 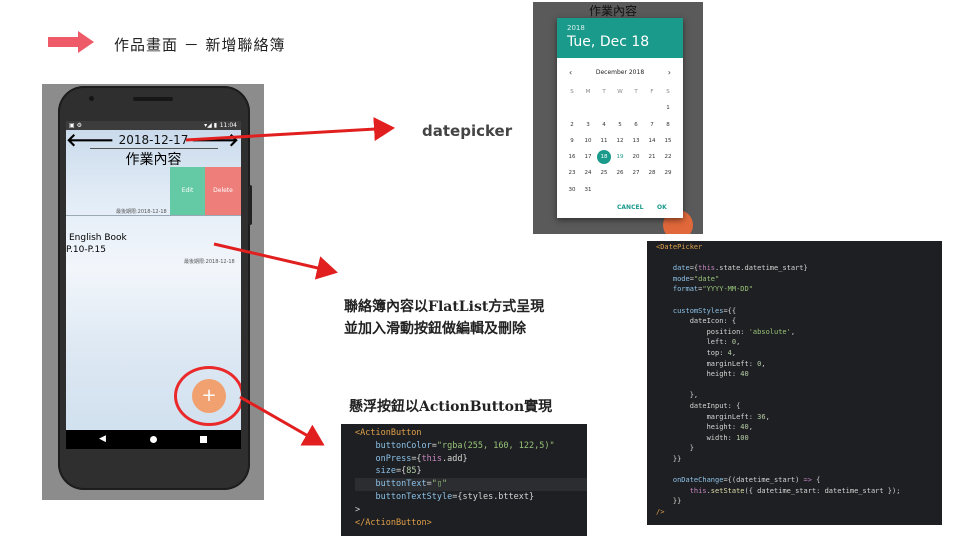 What do you see at coordinates (636, 157) in the screenshot?
I see `calendar-day: 20` at bounding box center [636, 157].